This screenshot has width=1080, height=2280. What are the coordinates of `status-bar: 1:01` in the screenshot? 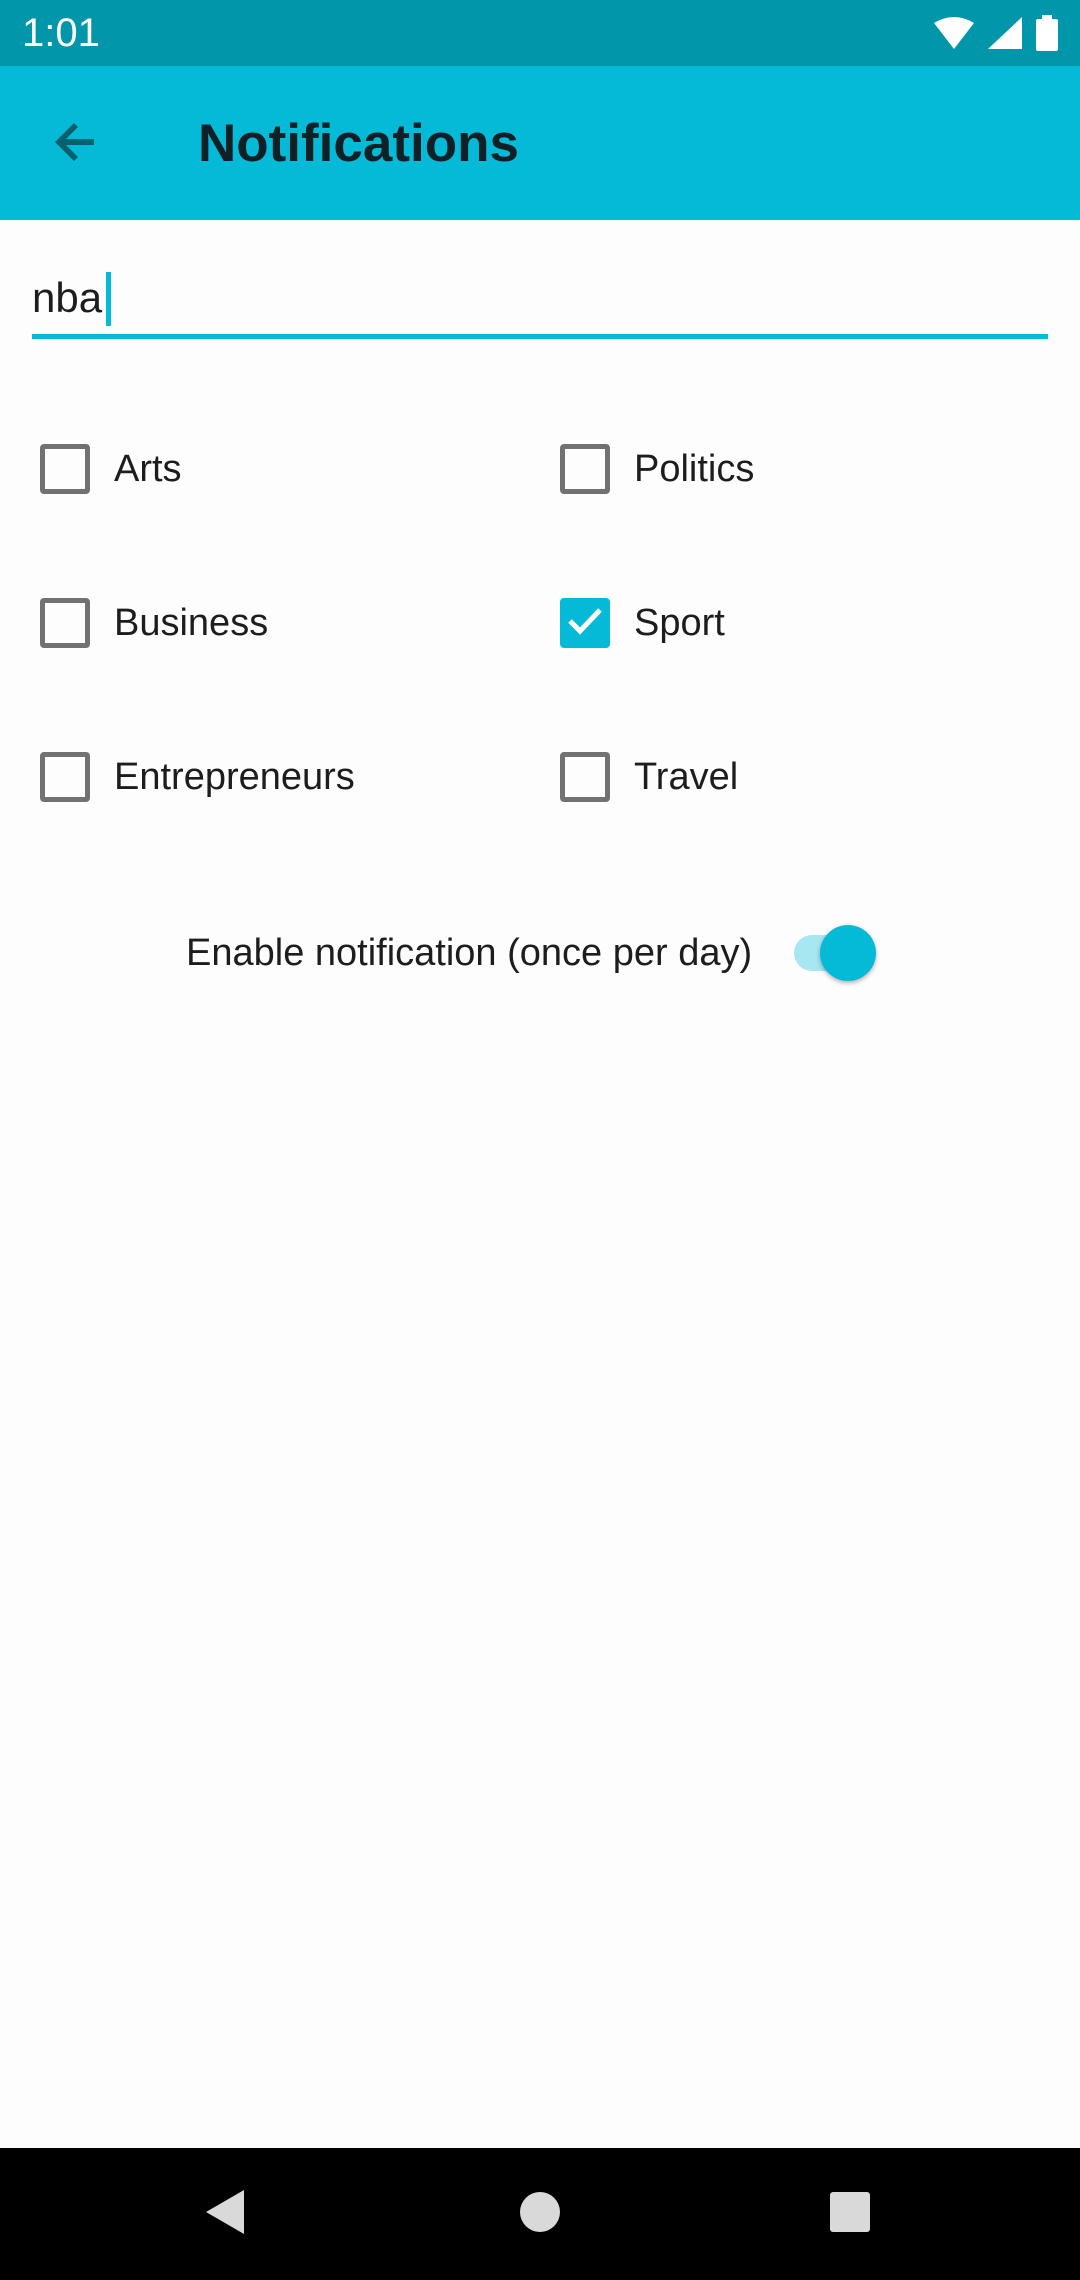 It's located at (540, 33).